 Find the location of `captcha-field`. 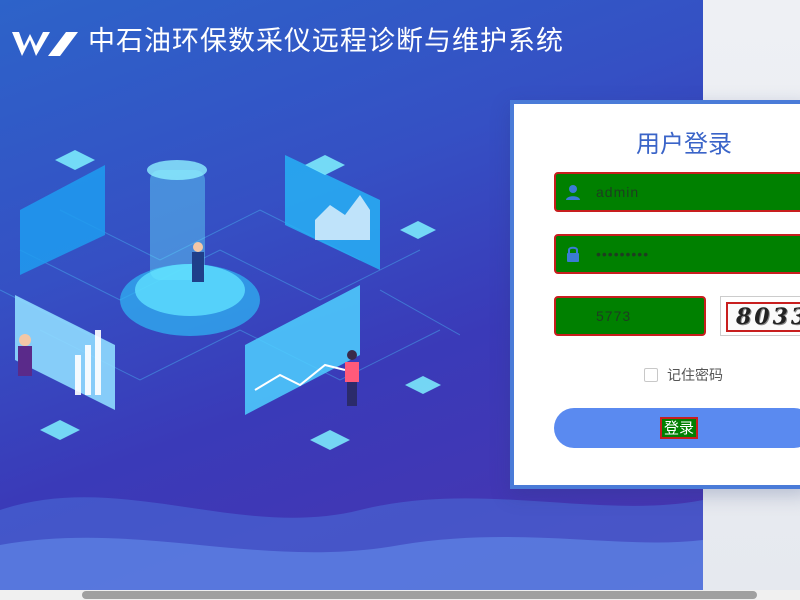

captcha-field is located at coordinates (630, 316).